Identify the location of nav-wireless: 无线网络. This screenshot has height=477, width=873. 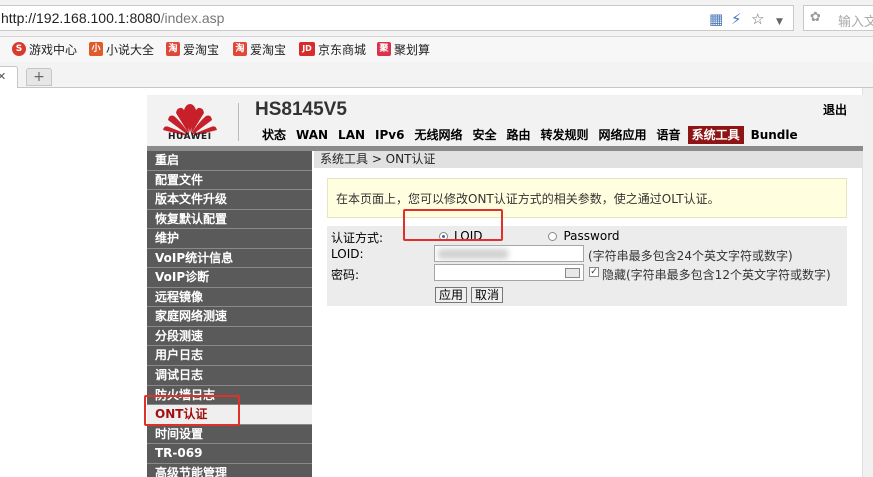
(438, 135).